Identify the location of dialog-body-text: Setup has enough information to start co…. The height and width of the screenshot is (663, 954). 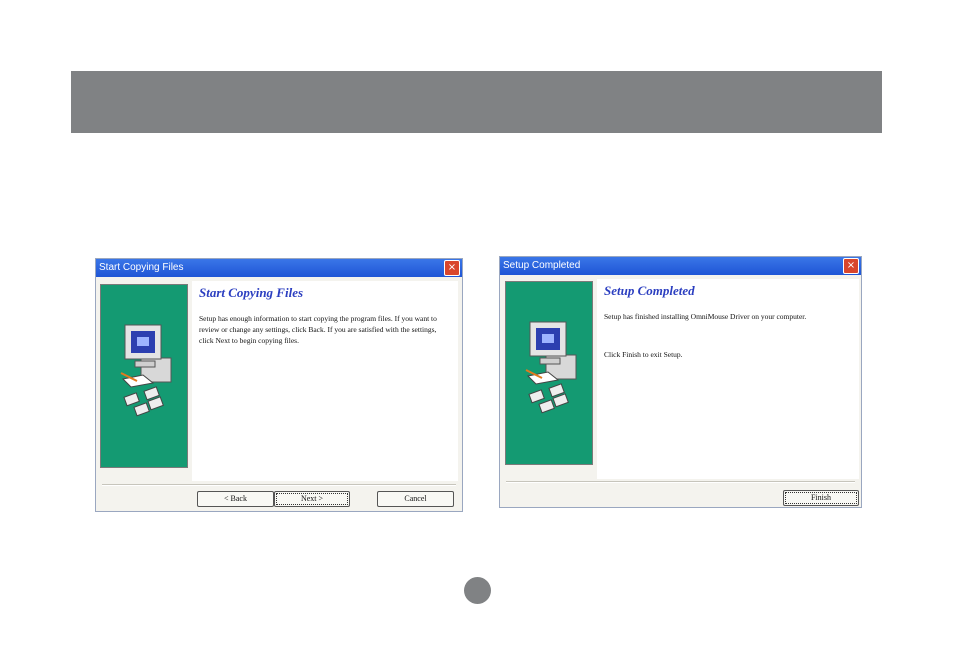
(318, 329).